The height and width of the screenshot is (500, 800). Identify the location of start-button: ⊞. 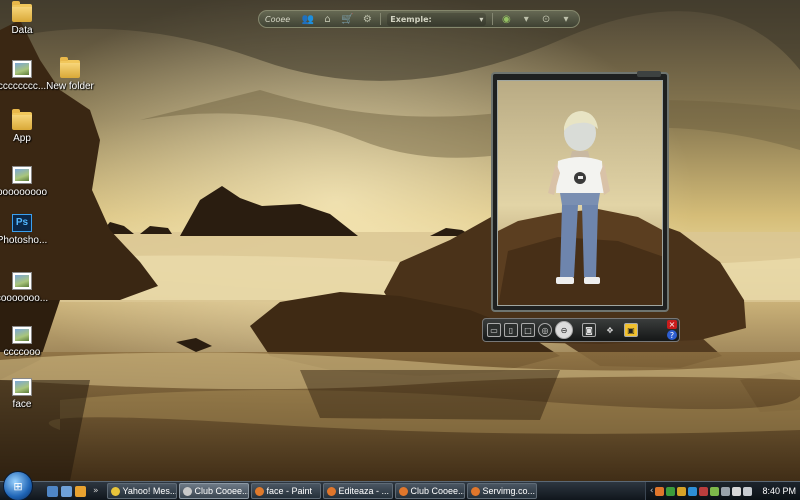
(18, 485).